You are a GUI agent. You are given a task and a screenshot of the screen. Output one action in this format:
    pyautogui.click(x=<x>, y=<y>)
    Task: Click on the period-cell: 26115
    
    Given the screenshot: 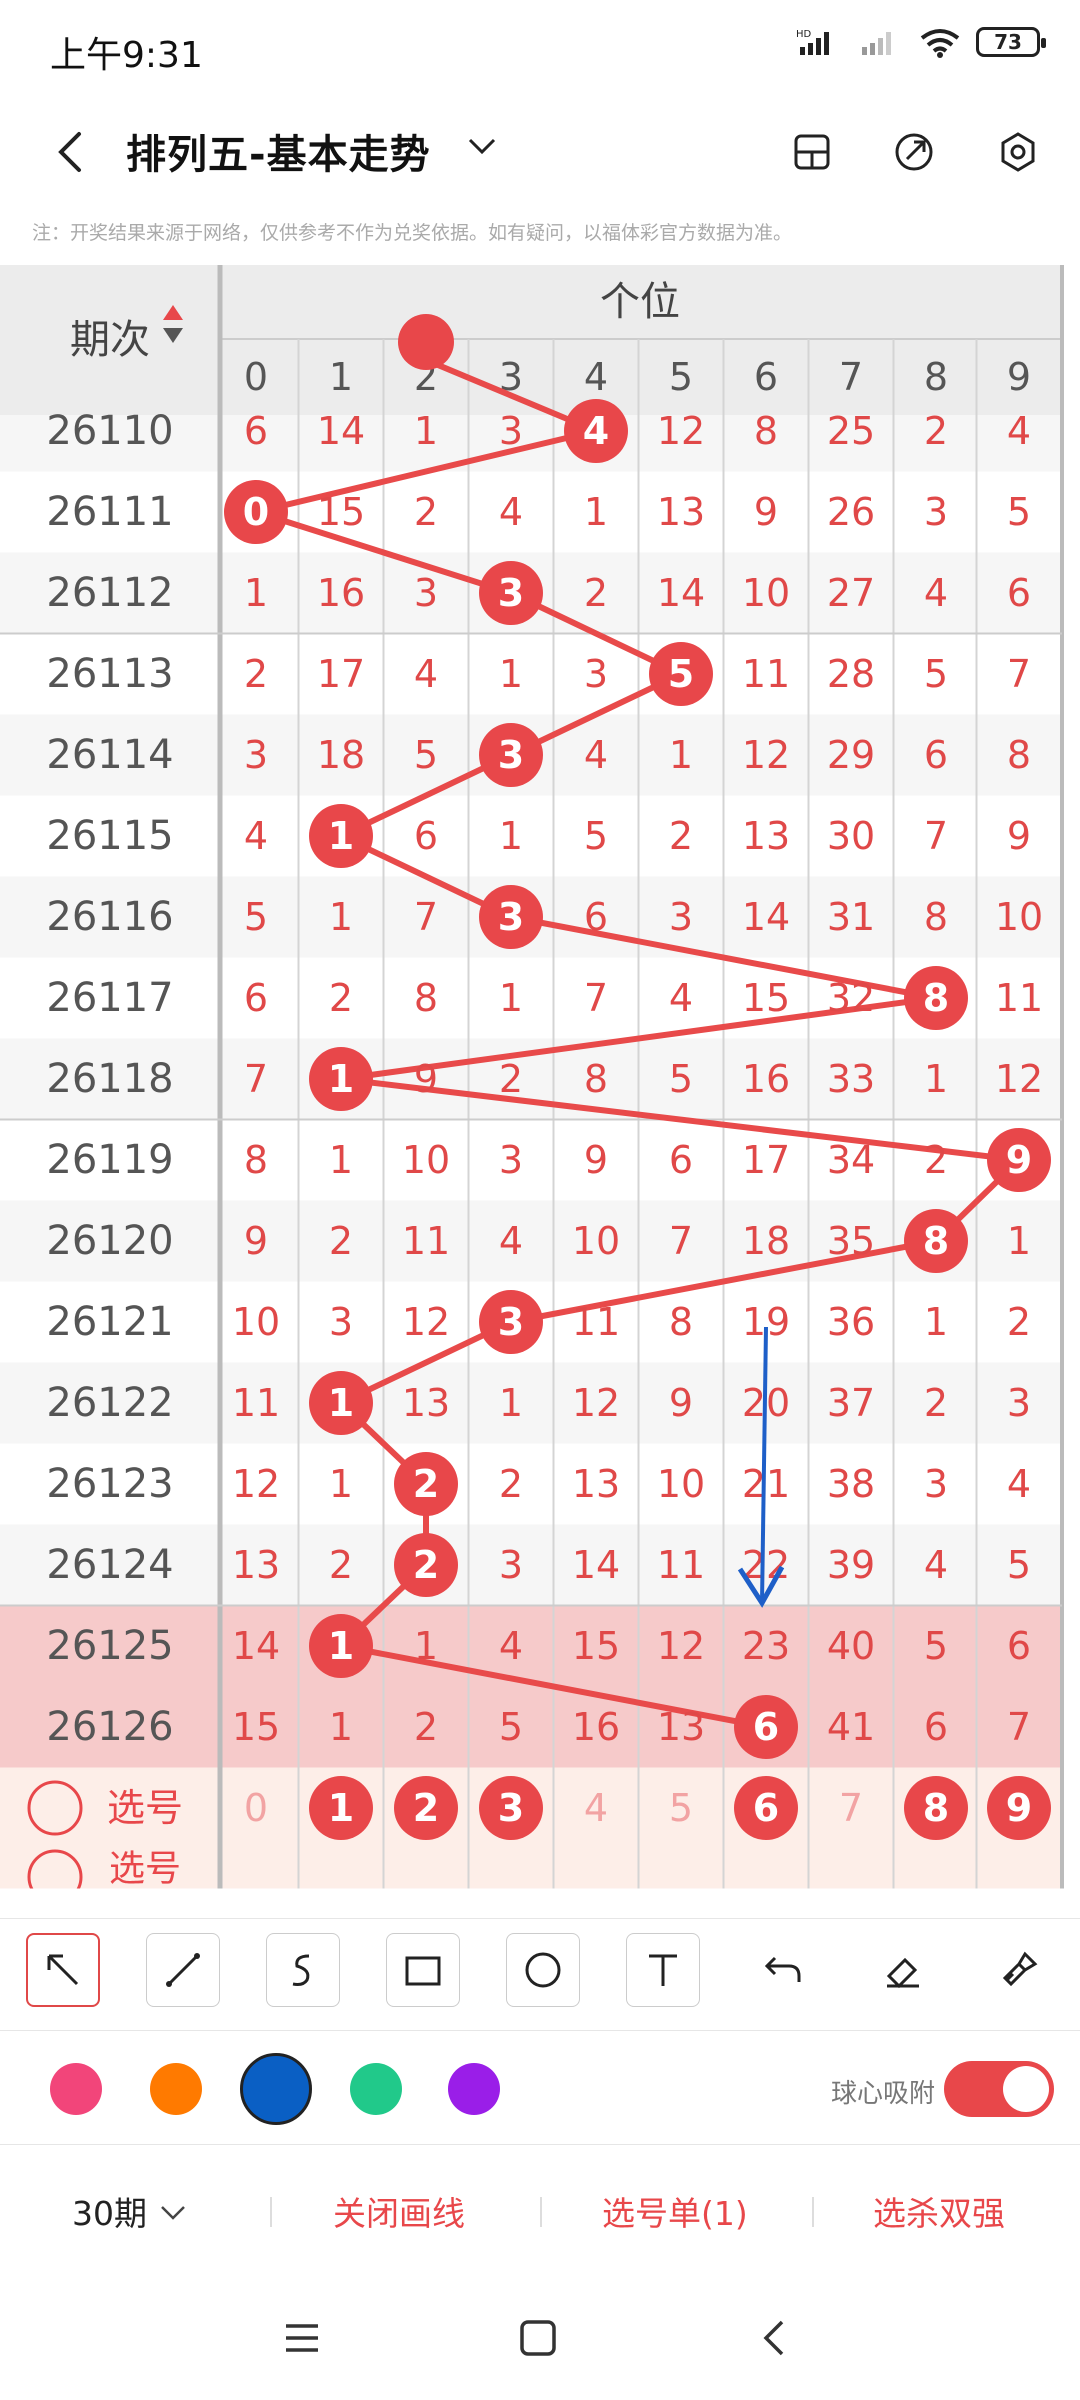 What is the action you would take?
    pyautogui.click(x=109, y=836)
    